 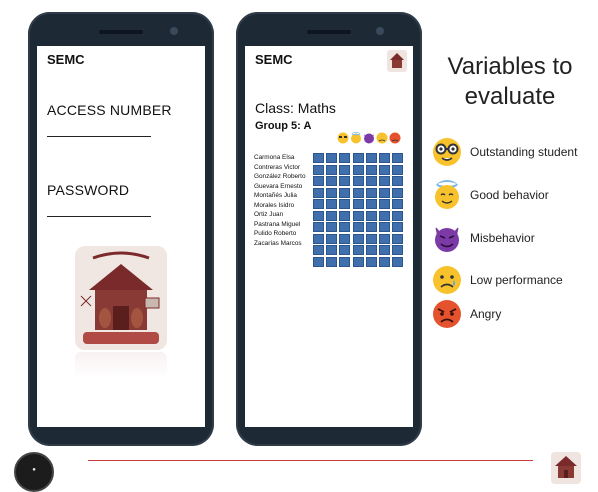 I want to click on sad-face-icon, so click(x=382, y=138).